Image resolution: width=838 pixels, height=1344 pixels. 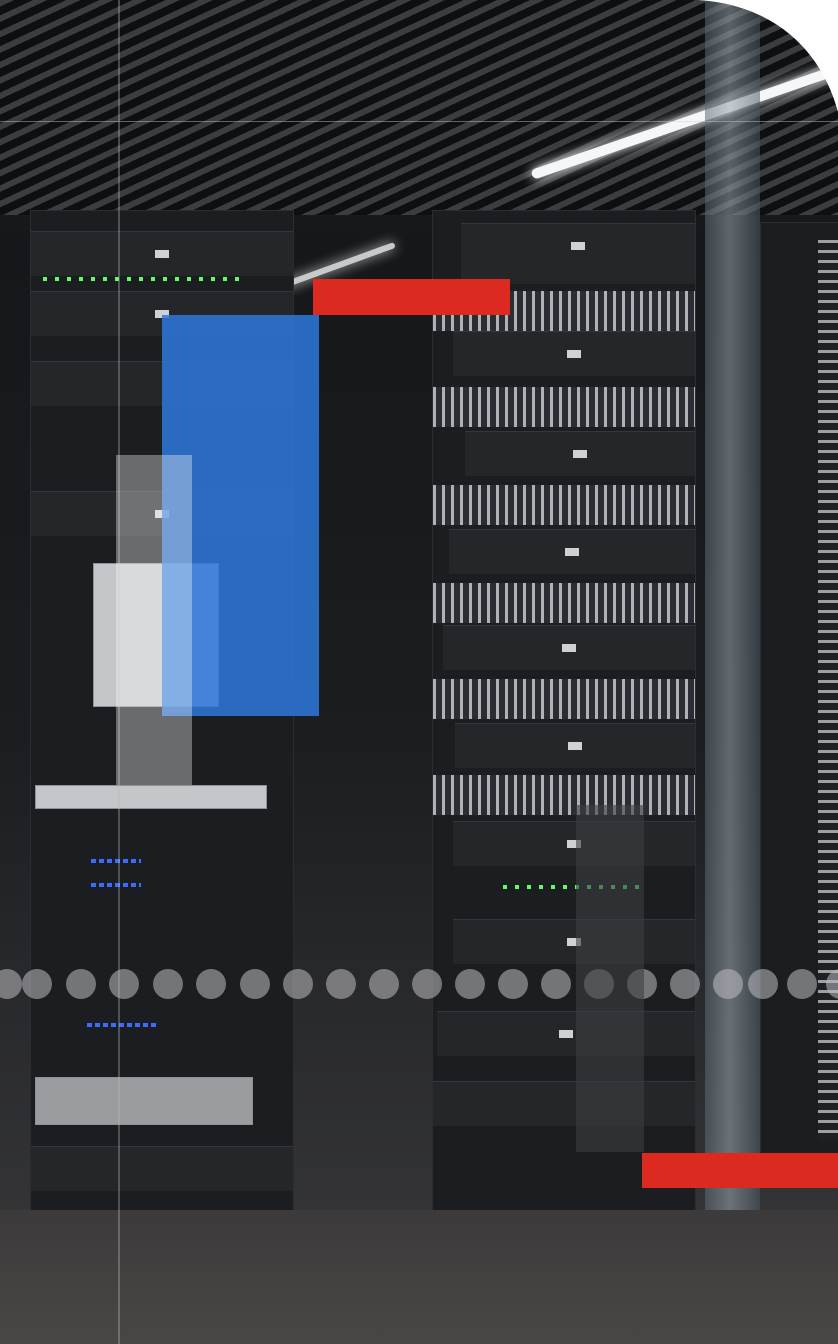 What do you see at coordinates (419, 1277) in the screenshot?
I see `floor` at bounding box center [419, 1277].